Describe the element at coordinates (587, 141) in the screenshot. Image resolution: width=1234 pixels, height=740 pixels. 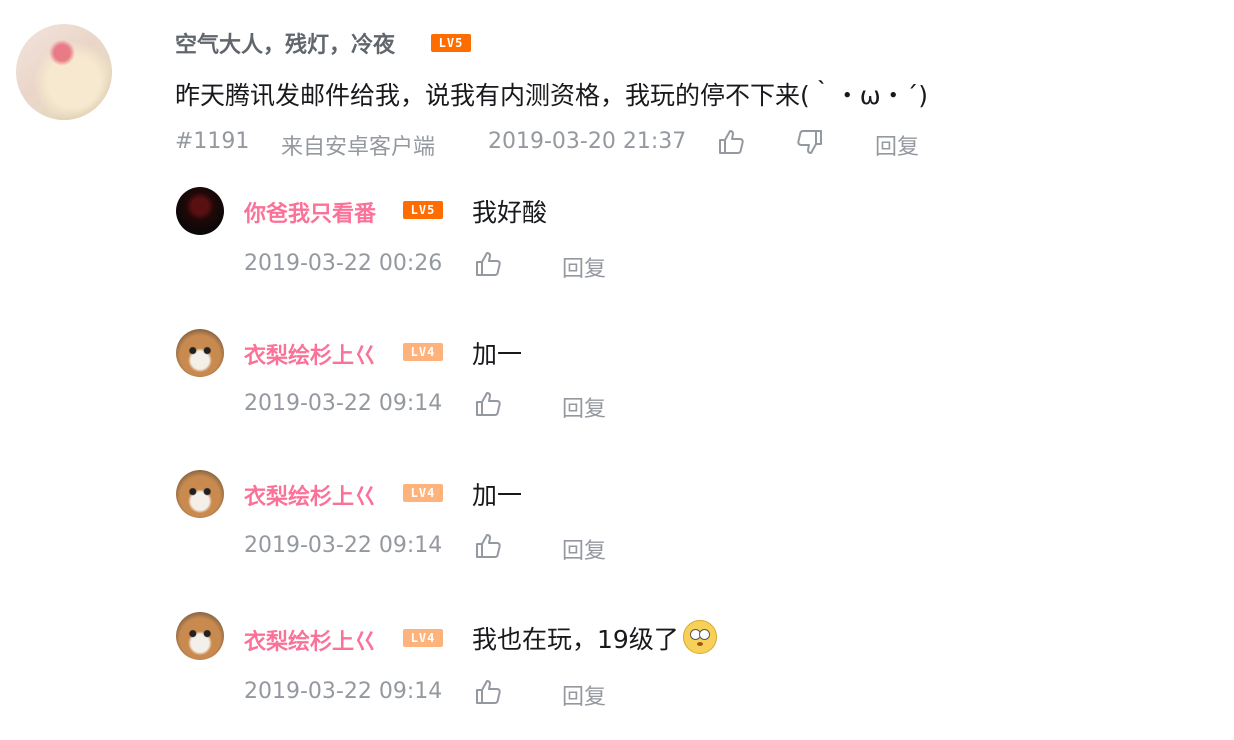
I see `comment-time: 2019-03-20 21:37` at that location.